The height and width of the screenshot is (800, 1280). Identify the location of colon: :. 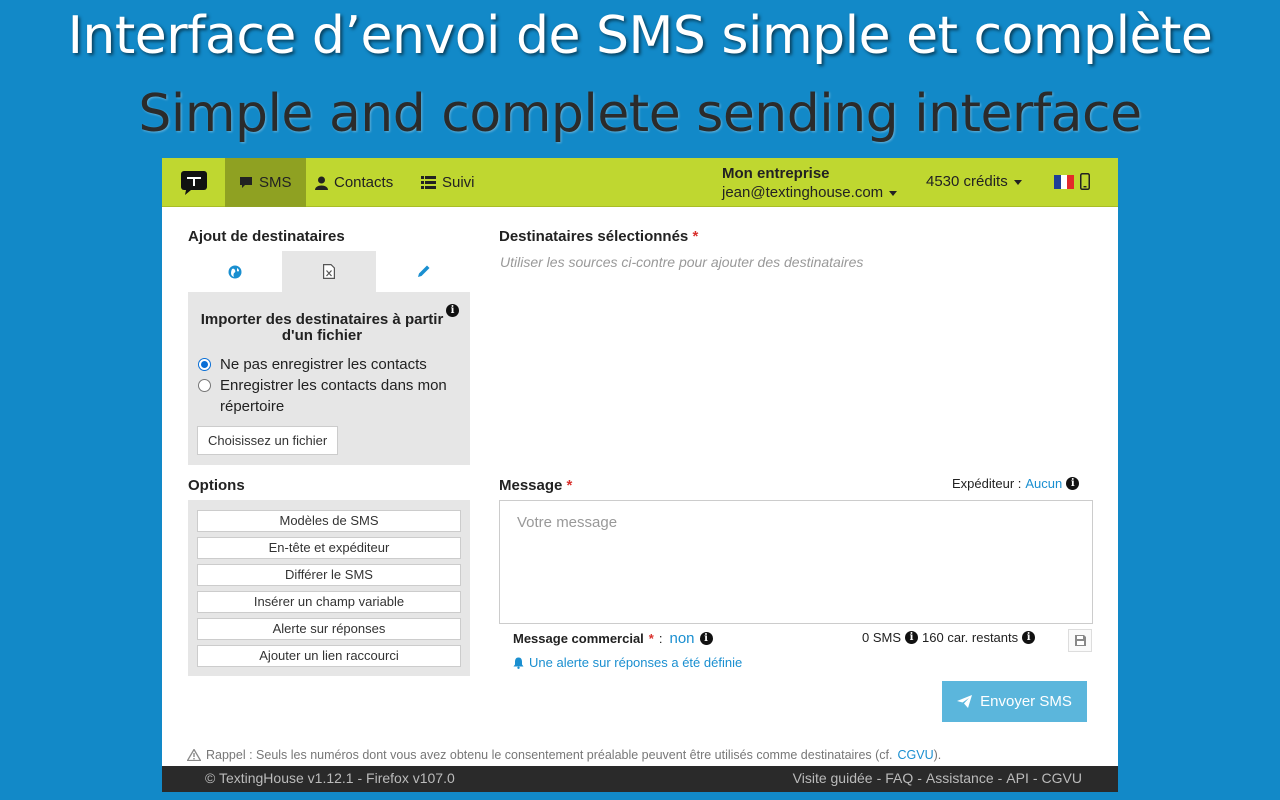
(660, 638).